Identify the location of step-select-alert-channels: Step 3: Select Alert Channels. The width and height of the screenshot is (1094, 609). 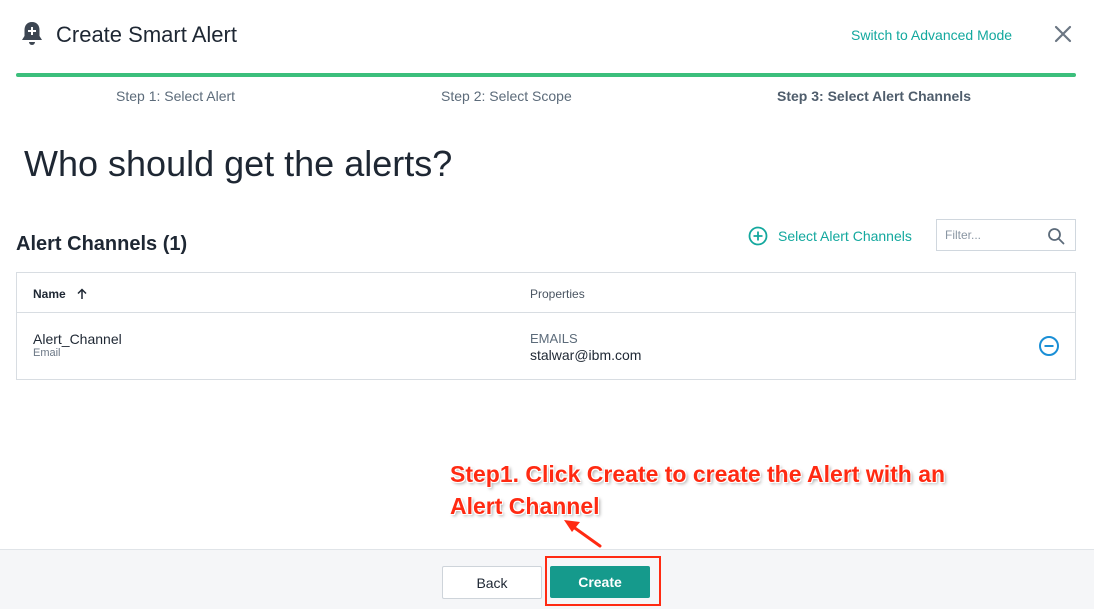
(874, 96).